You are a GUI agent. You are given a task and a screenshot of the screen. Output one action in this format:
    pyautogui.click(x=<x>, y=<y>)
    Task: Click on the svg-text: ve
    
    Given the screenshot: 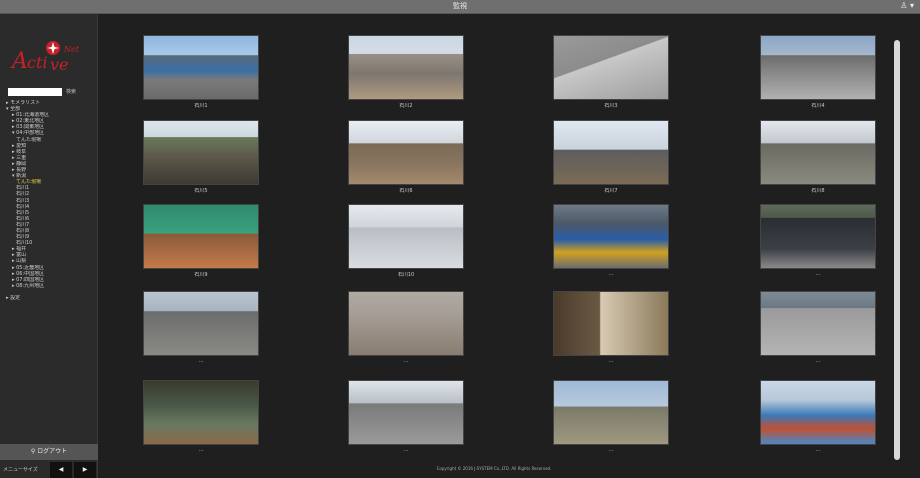 What is the action you would take?
    pyautogui.click(x=59, y=64)
    